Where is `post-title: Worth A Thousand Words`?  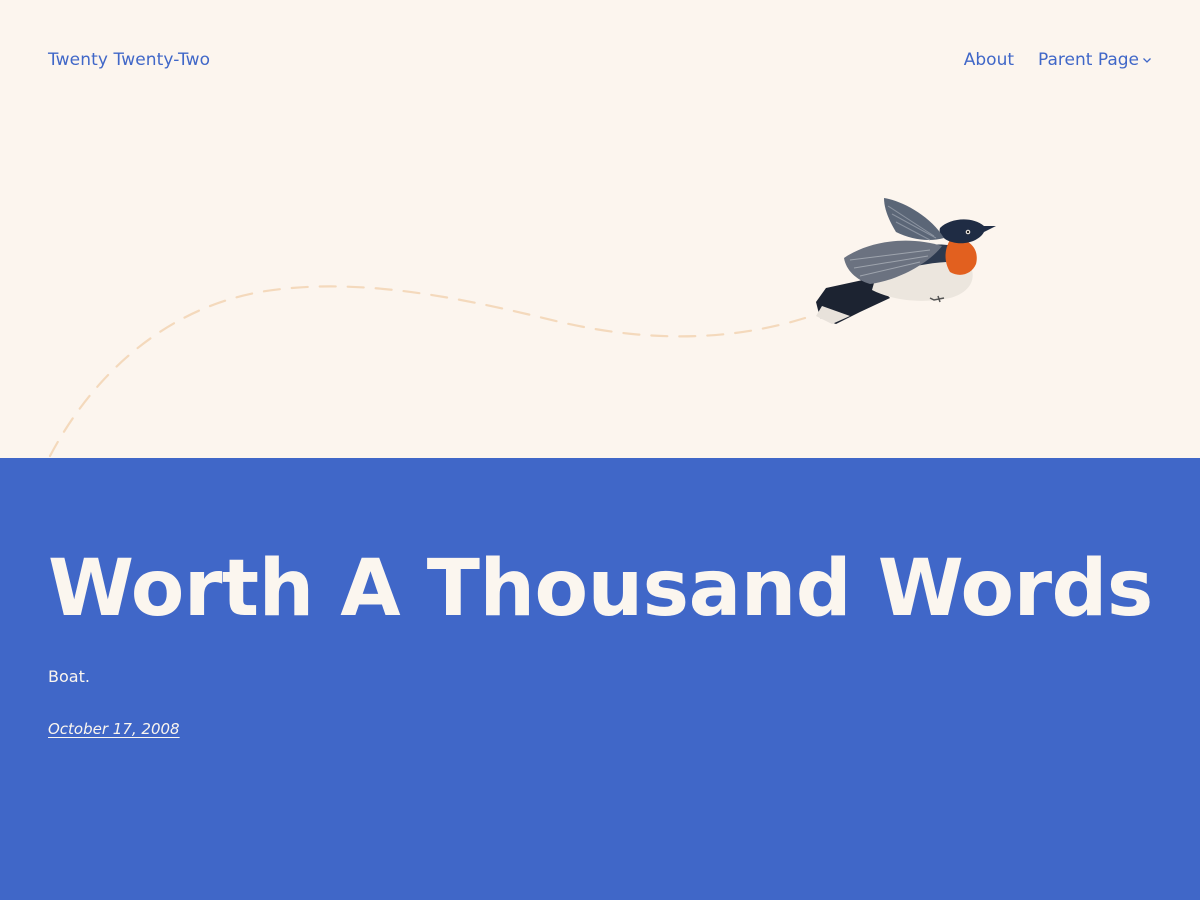 post-title: Worth A Thousand Words is located at coordinates (600, 589).